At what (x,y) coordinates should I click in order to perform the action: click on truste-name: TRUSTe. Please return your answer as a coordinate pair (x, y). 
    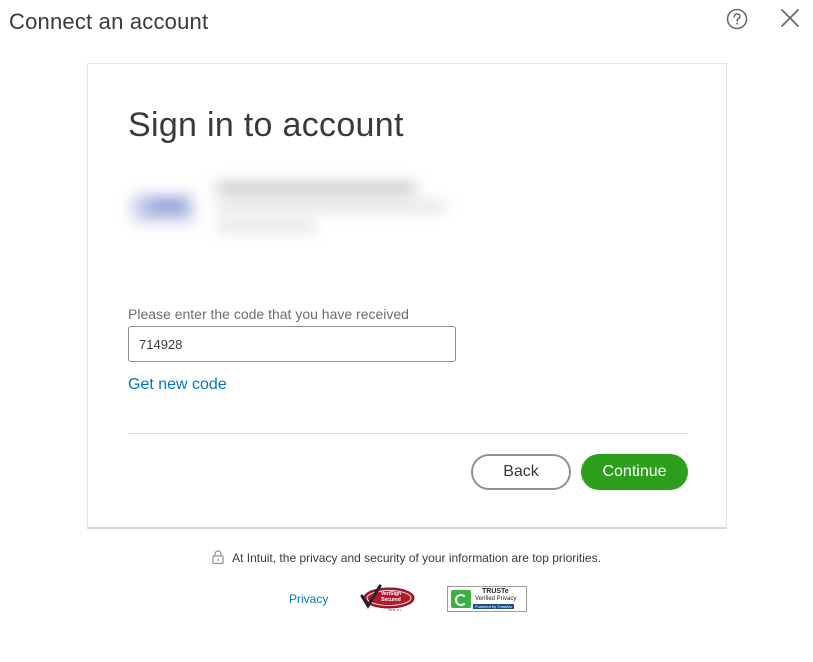
    Looking at the image, I should click on (495, 591).